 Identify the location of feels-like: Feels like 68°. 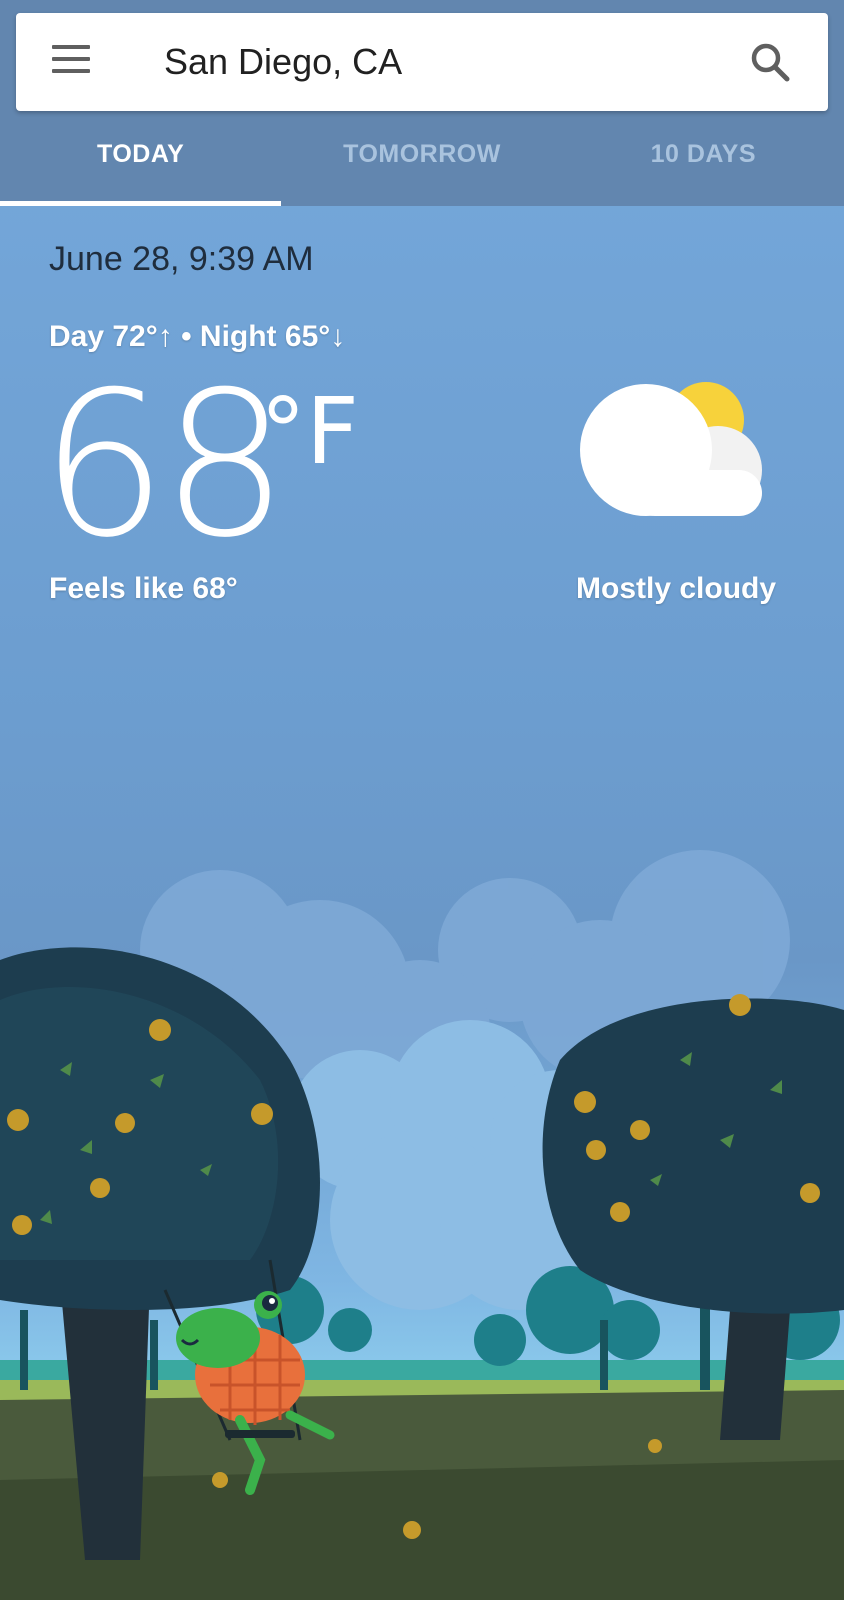
(143, 588).